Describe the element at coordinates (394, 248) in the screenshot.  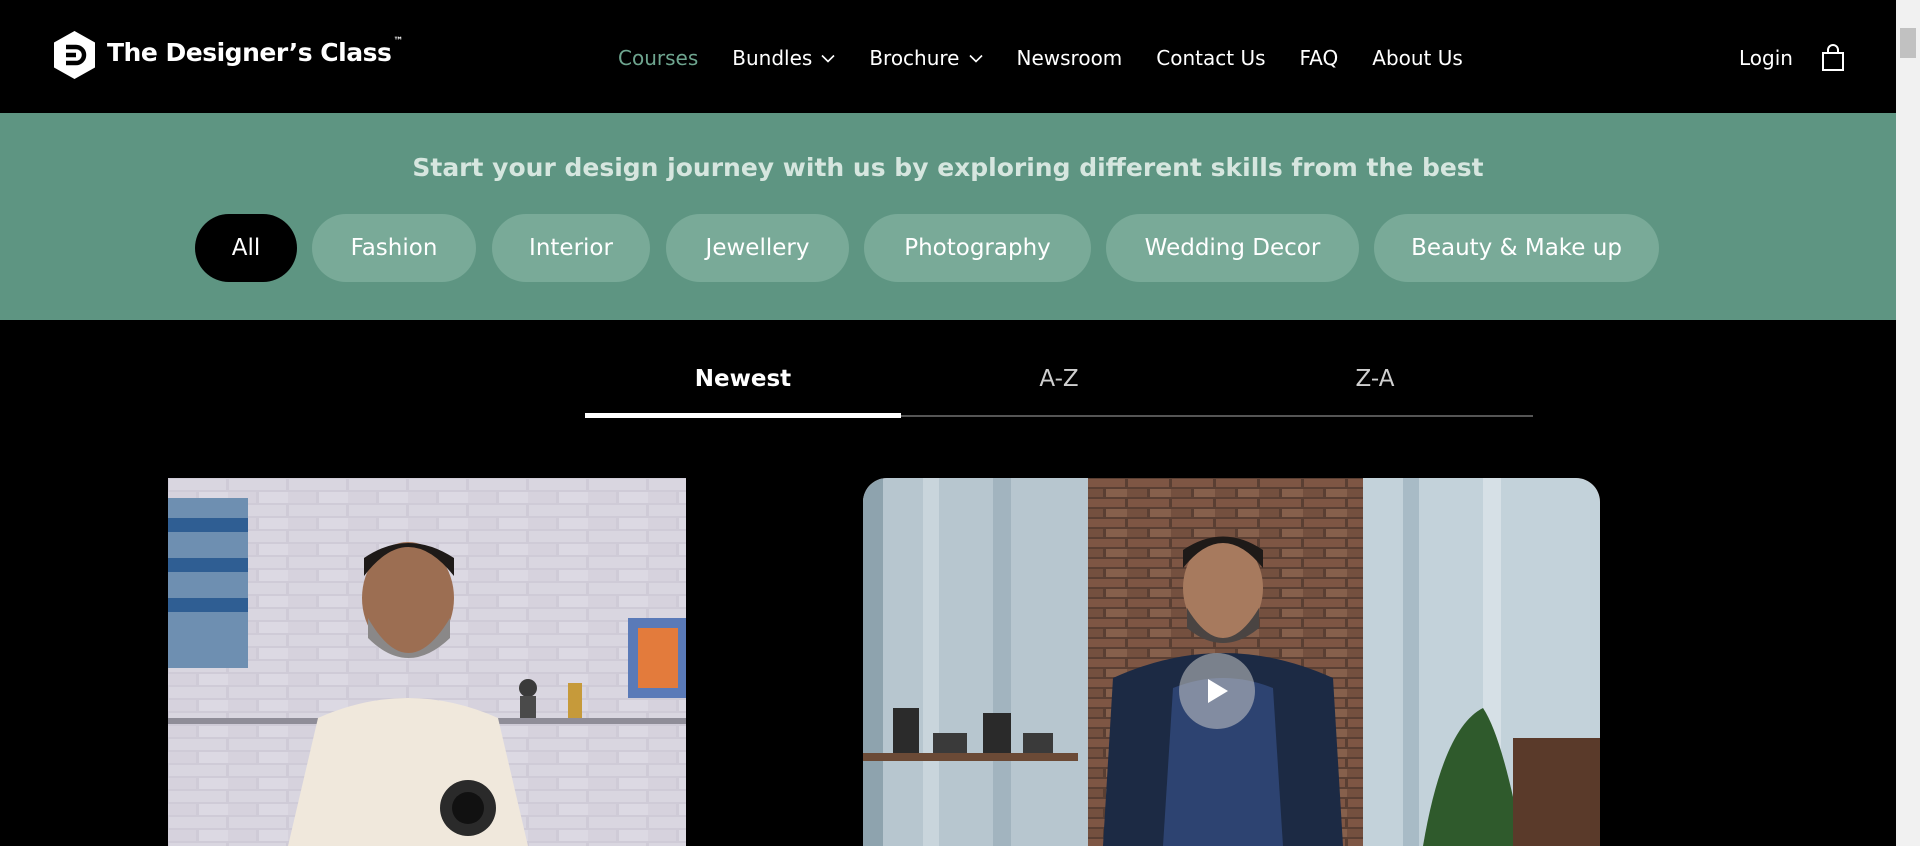
I see `chip-fashion: Fashion` at that location.